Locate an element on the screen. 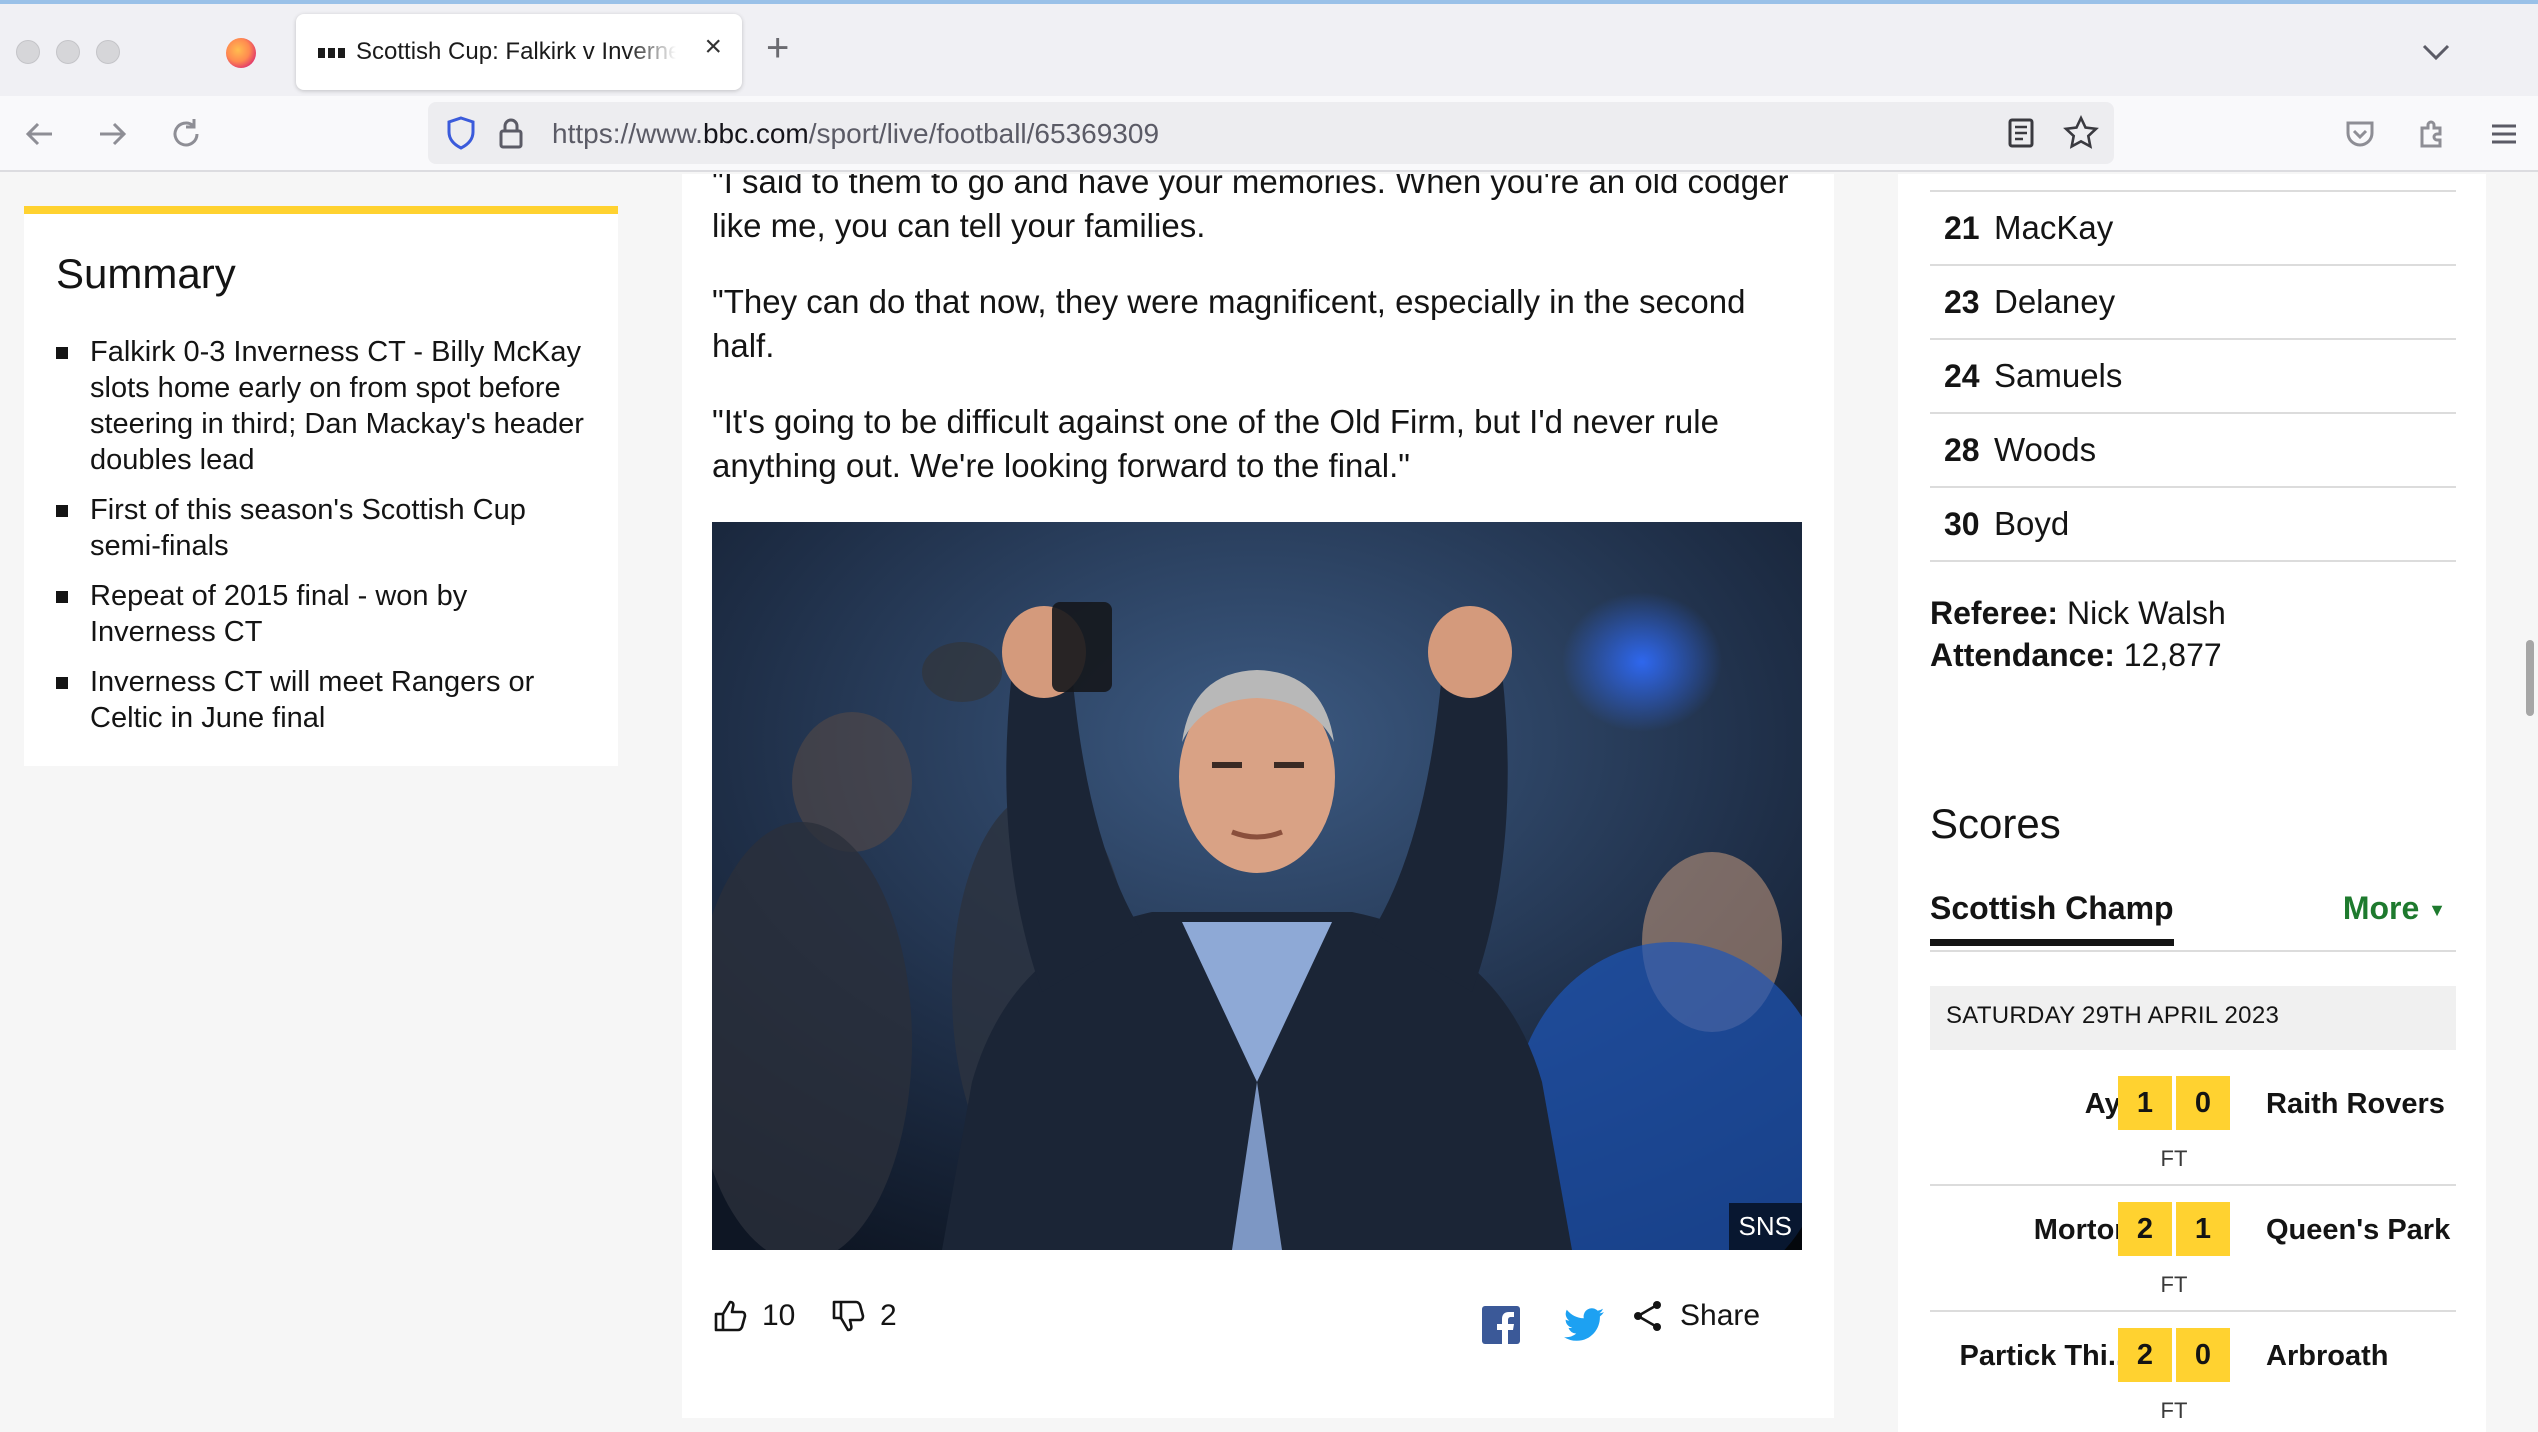  pocket-icon is located at coordinates (2360, 134).